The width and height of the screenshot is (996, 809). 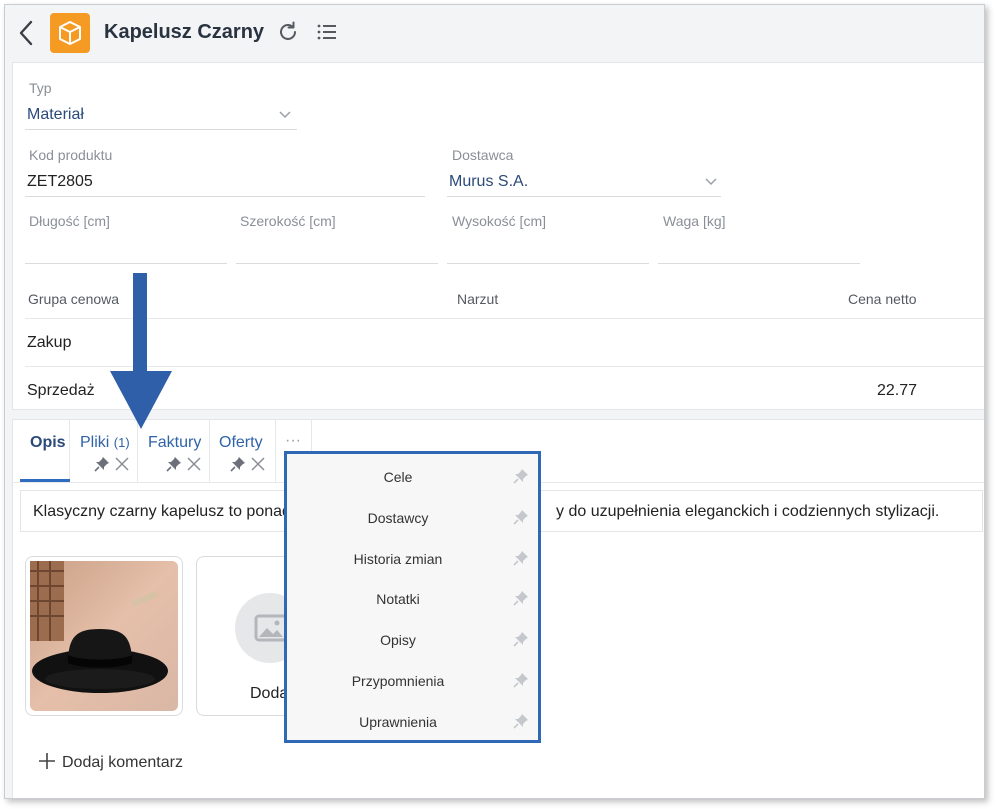 I want to click on tab-label: Oferty, so click(x=241, y=442).